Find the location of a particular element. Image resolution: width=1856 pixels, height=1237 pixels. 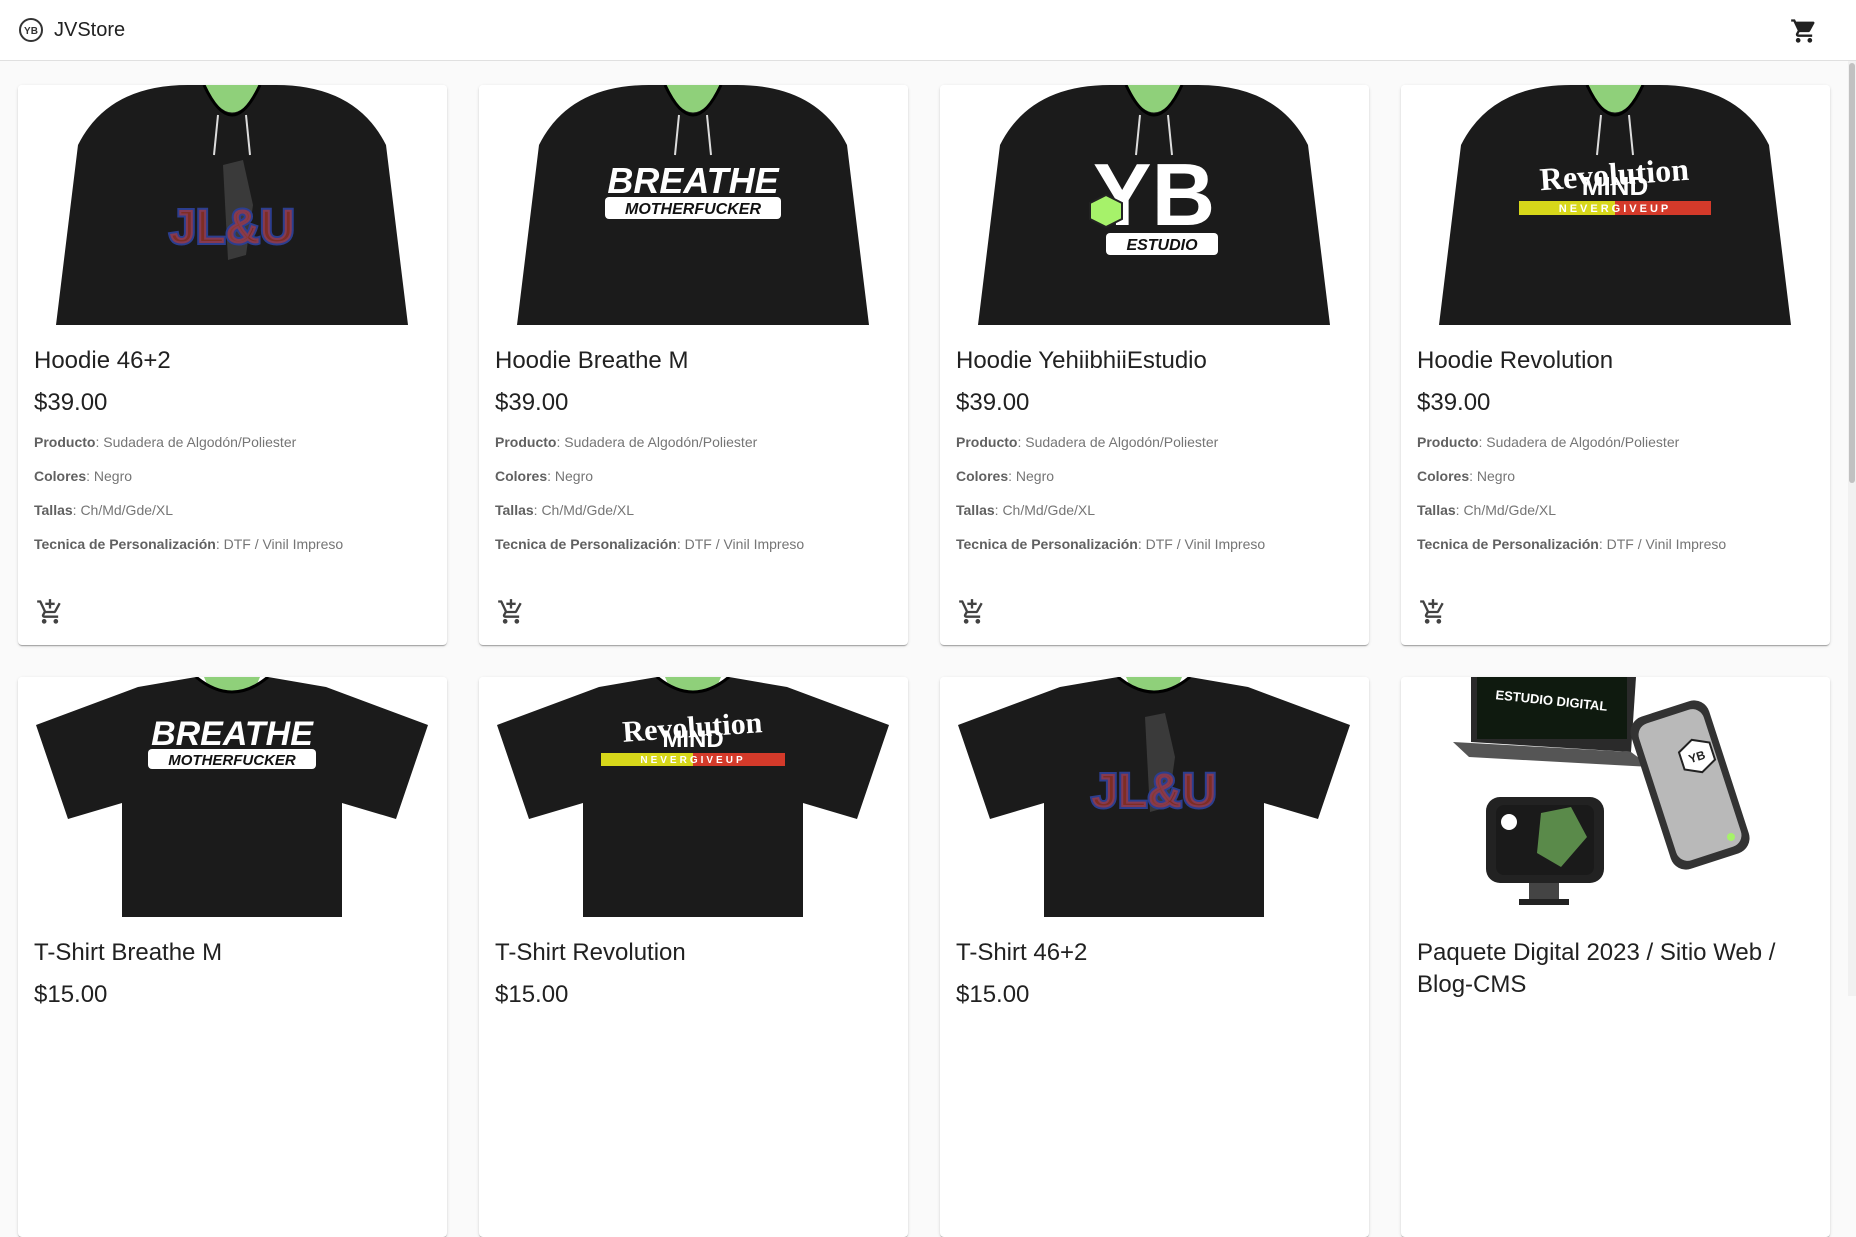

design-text: YB is located at coordinates (1154, 194).